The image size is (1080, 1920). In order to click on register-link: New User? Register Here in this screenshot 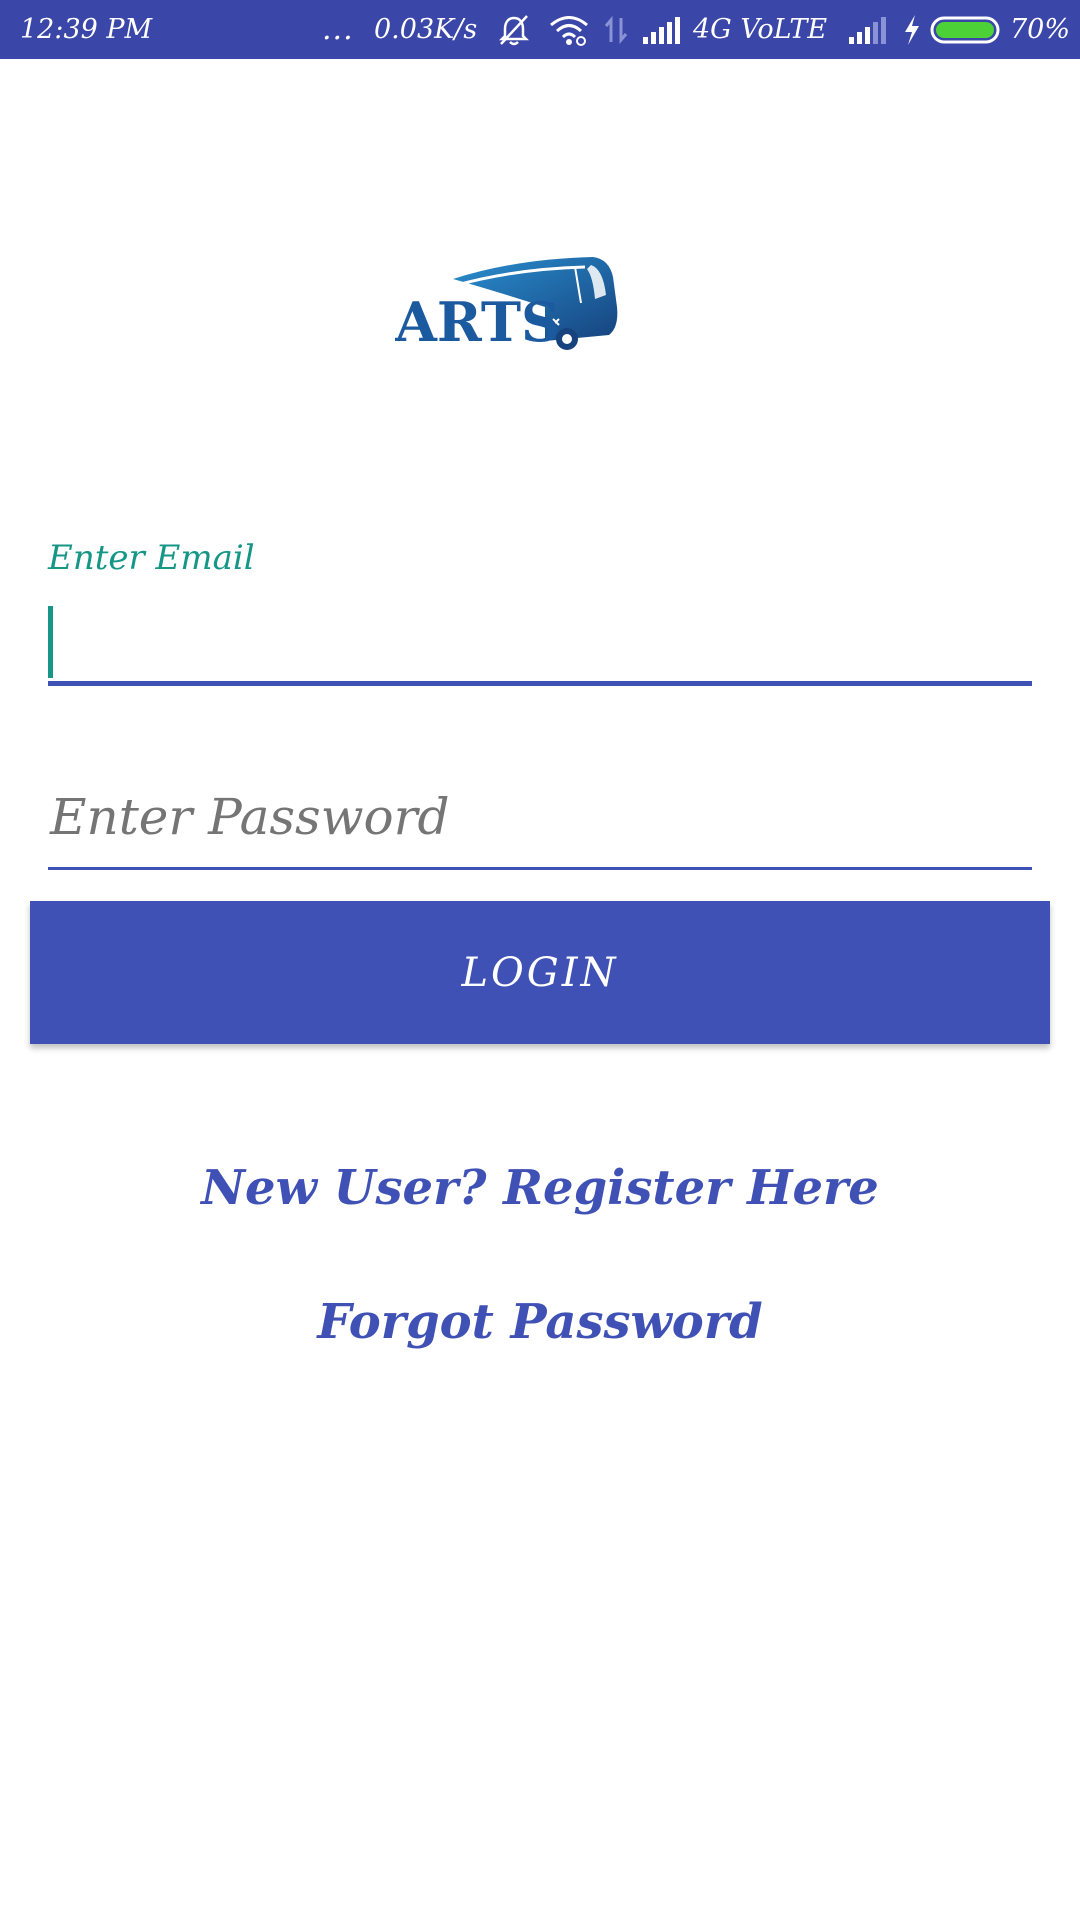, I will do `click(540, 1188)`.